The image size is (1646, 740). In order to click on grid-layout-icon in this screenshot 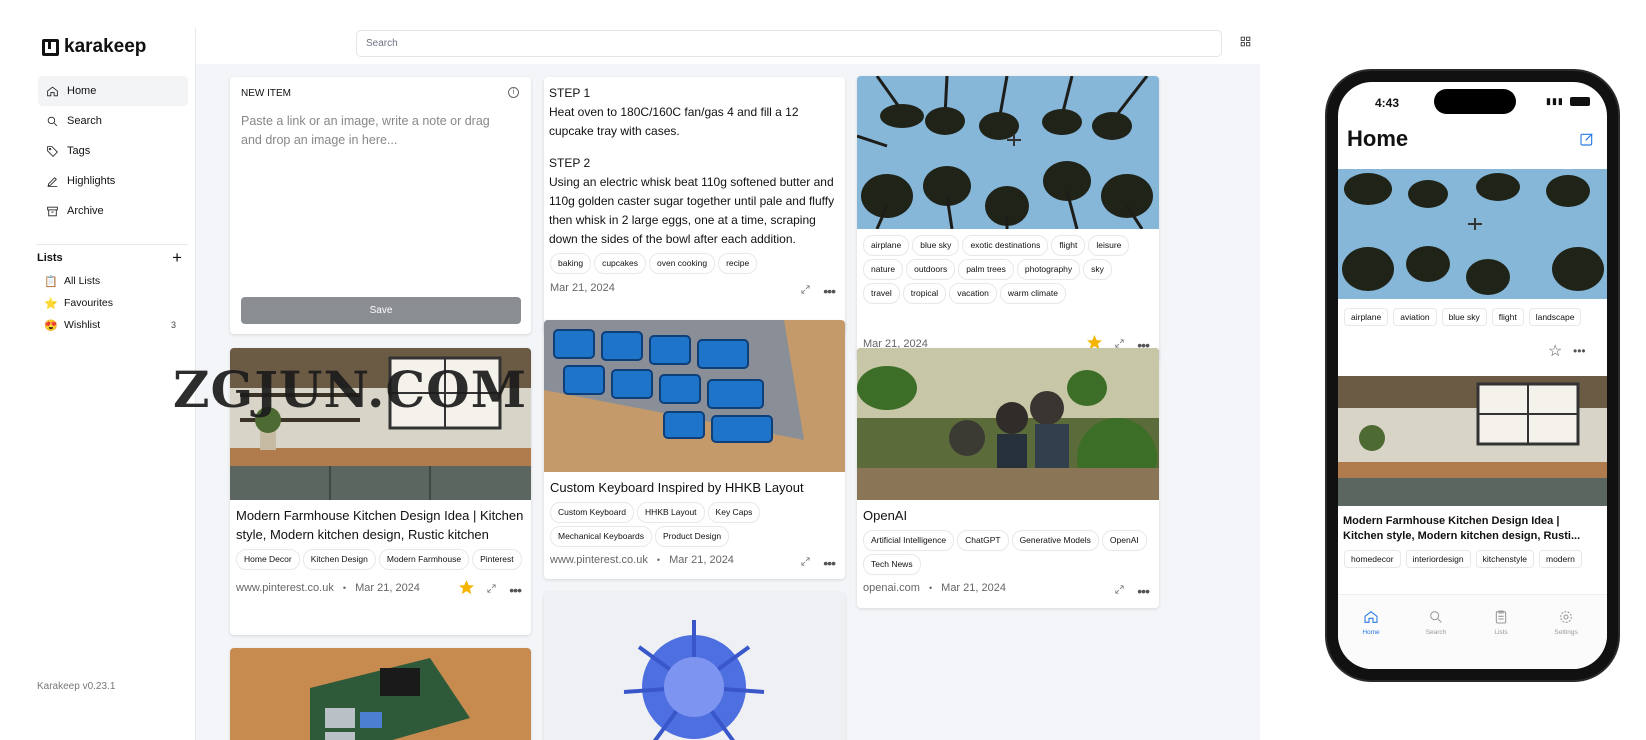, I will do `click(1247, 43)`.